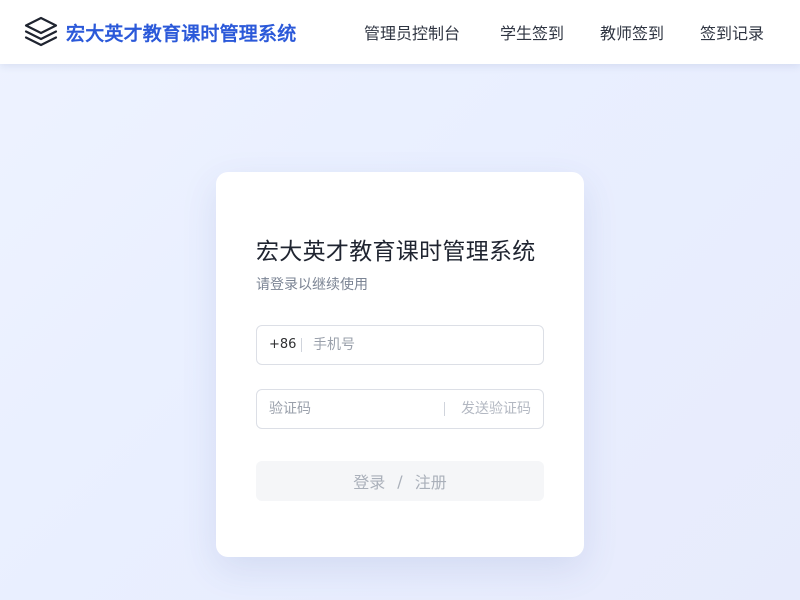 This screenshot has width=800, height=600. What do you see at coordinates (412, 32) in the screenshot?
I see `nav-item-admin-console: 管理员控制台` at bounding box center [412, 32].